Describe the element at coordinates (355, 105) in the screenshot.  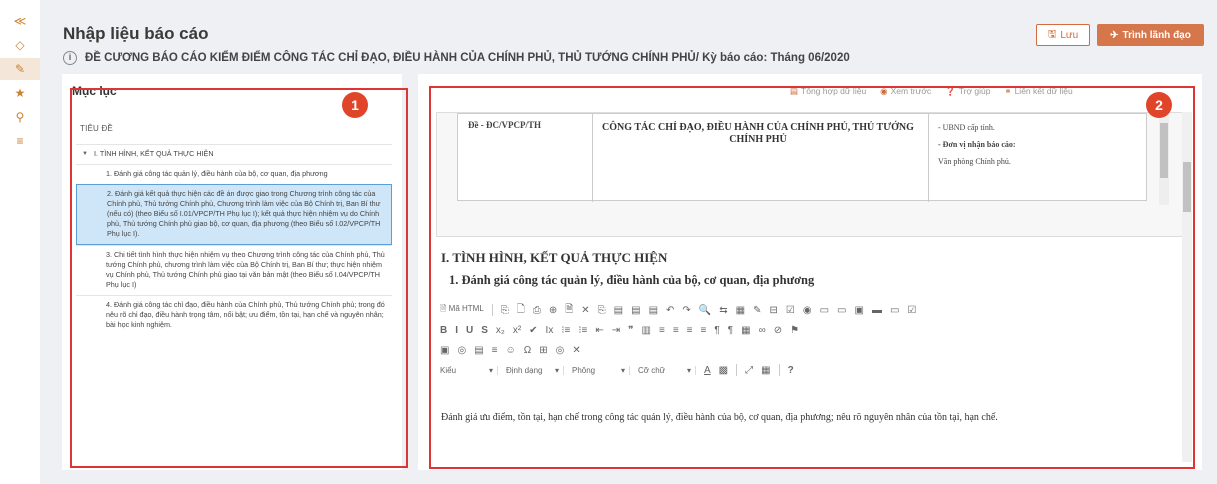
I see `callout-badge-1: 1` at that location.